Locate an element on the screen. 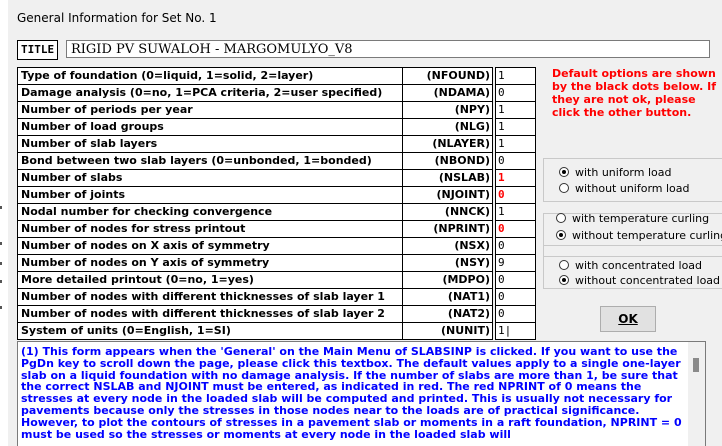  param-code: (NBOND) is located at coordinates (447, 161).